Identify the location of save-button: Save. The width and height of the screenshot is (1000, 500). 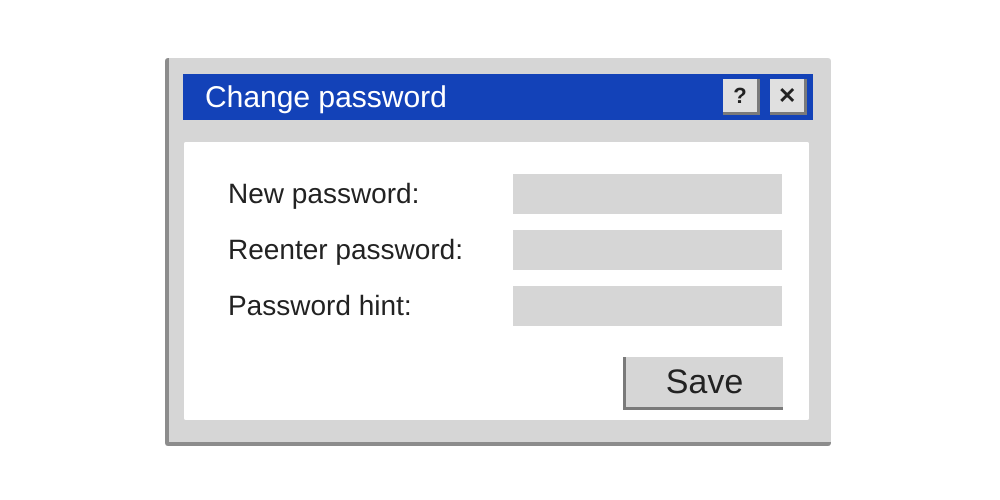
(703, 383).